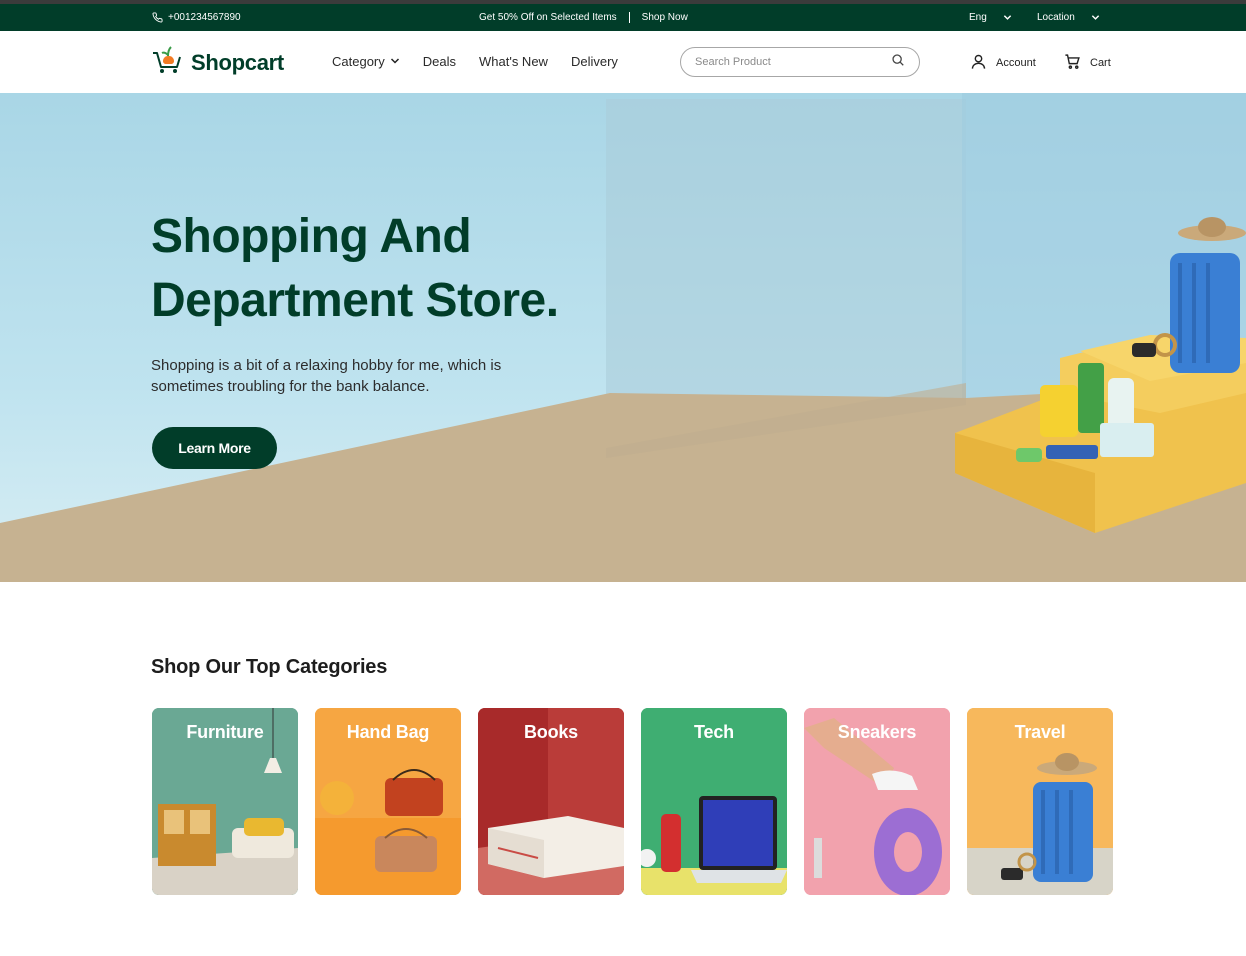 This screenshot has width=1246, height=956. Describe the element at coordinates (1100, 63) in the screenshot. I see `cart-label: Cart` at that location.